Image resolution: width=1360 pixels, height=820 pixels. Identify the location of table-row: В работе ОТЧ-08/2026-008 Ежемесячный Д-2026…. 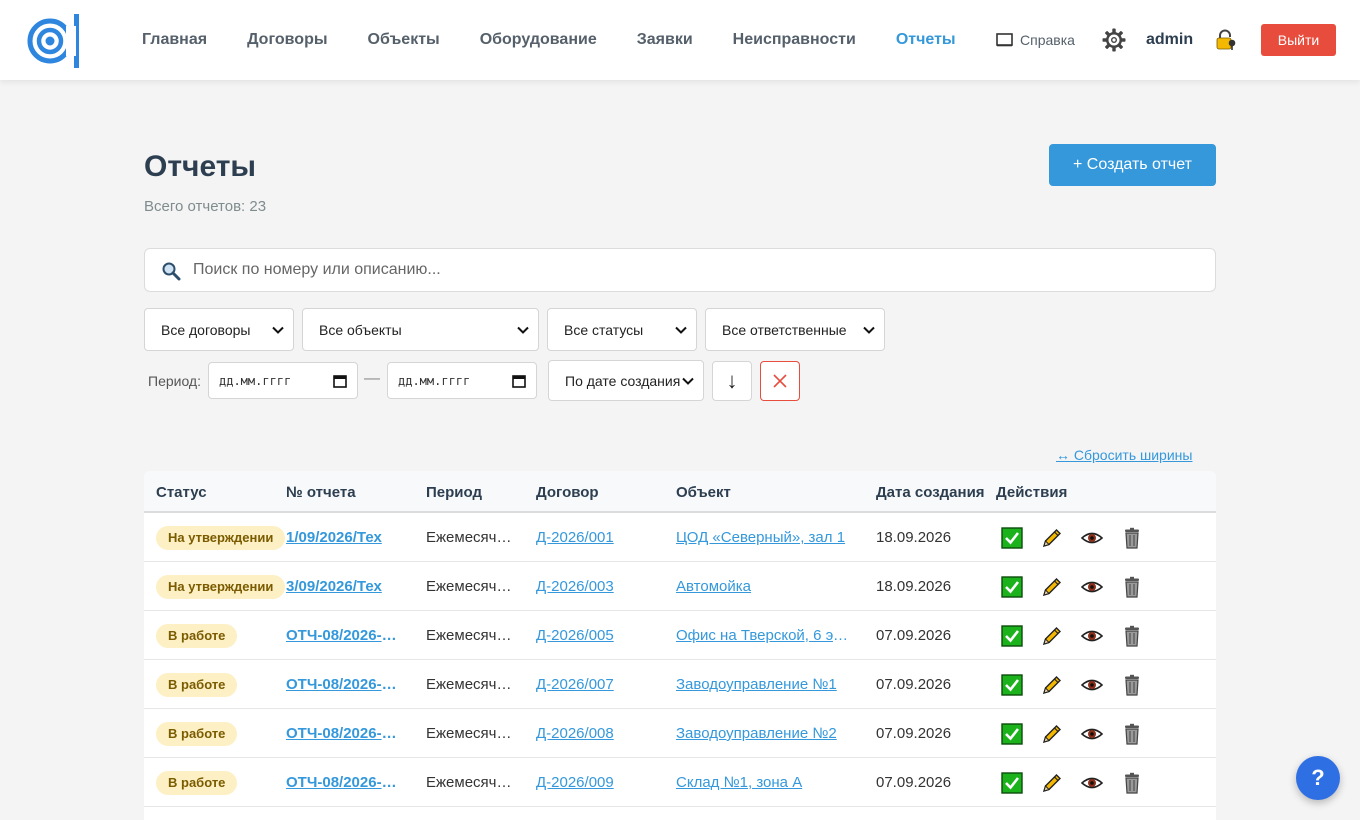
(680, 733).